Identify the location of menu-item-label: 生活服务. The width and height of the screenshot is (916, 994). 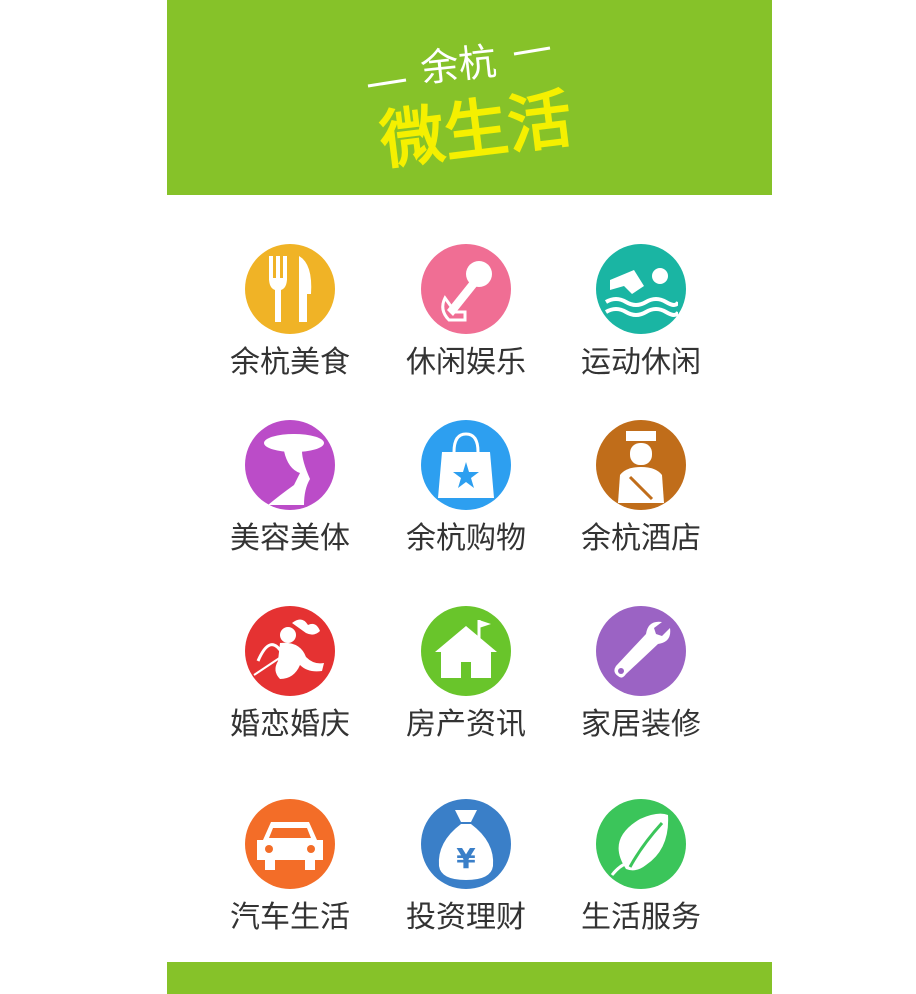
(641, 917).